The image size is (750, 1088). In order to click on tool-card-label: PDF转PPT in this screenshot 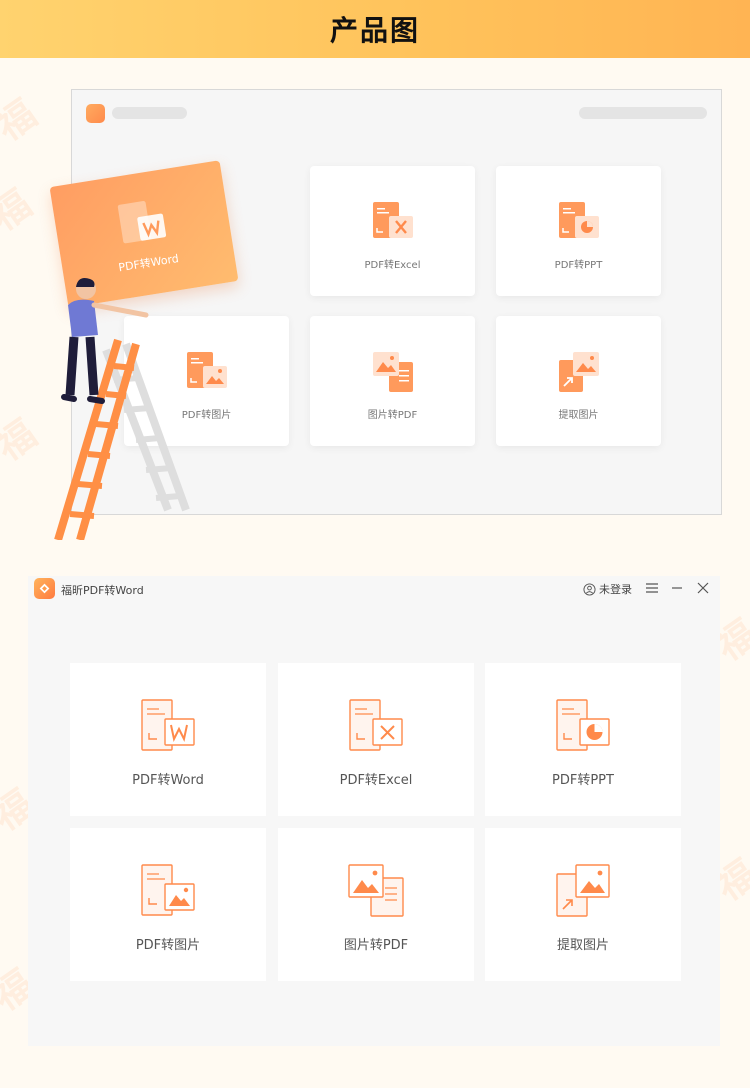, I will do `click(583, 780)`.